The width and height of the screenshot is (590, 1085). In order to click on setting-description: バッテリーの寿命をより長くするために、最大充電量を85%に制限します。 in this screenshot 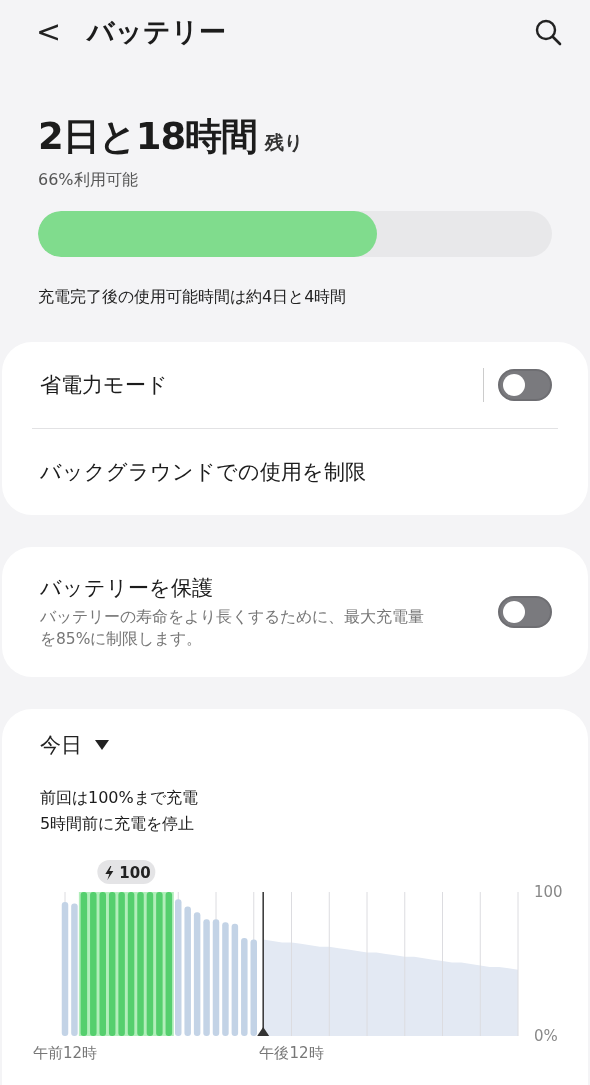, I will do `click(232, 628)`.